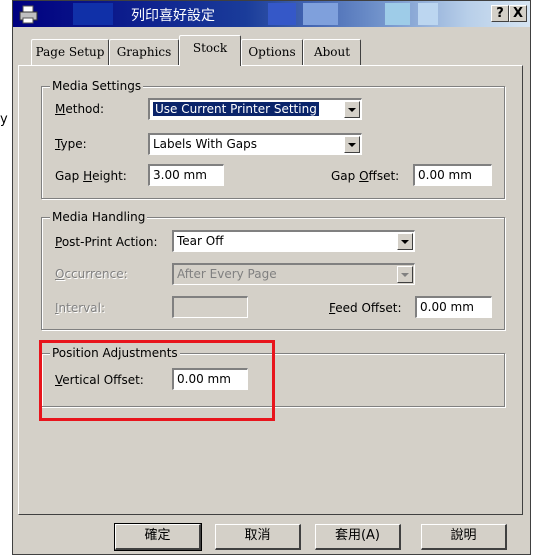 The height and width of the screenshot is (557, 533). I want to click on gap-offset-input: 0.00 mm, so click(452, 175).